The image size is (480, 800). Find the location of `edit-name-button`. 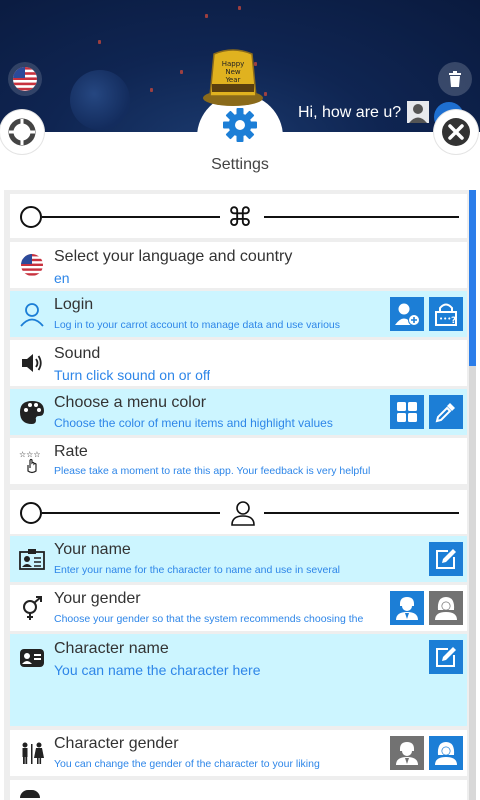

edit-name-button is located at coordinates (446, 559).